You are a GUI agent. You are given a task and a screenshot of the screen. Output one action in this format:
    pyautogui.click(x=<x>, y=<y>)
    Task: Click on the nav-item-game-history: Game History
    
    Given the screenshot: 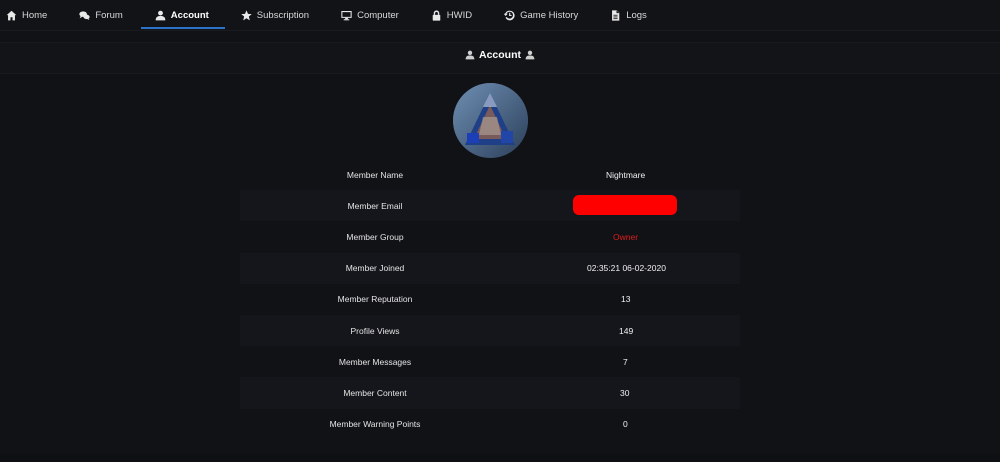 What is the action you would take?
    pyautogui.click(x=547, y=15)
    